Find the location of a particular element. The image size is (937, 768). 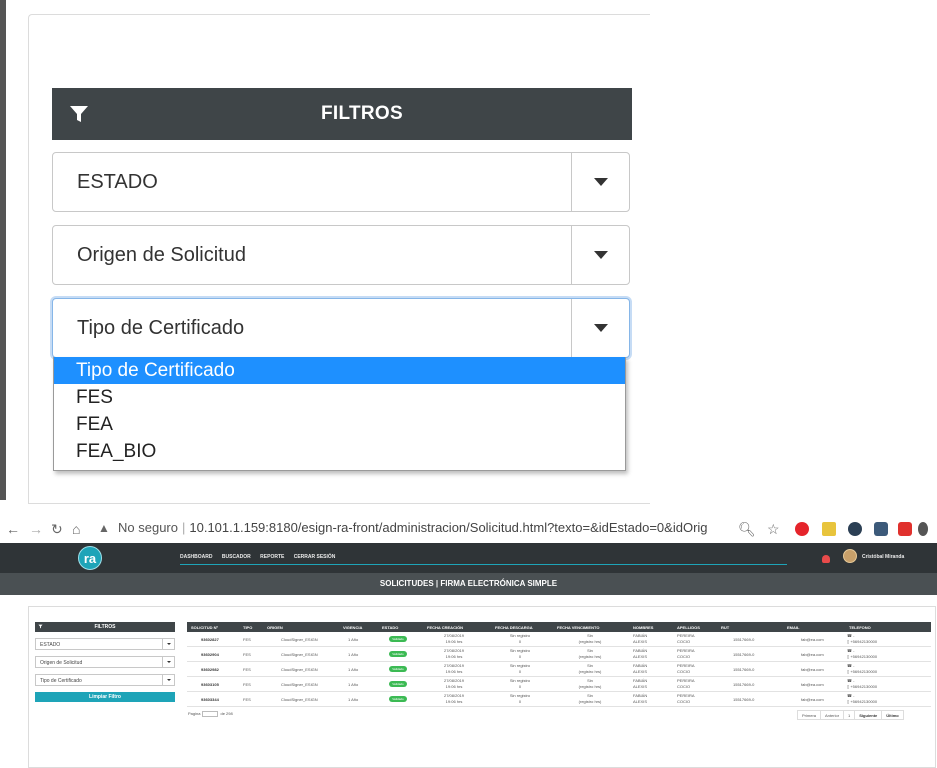

cell-id: 93603105 is located at coordinates (210, 684).